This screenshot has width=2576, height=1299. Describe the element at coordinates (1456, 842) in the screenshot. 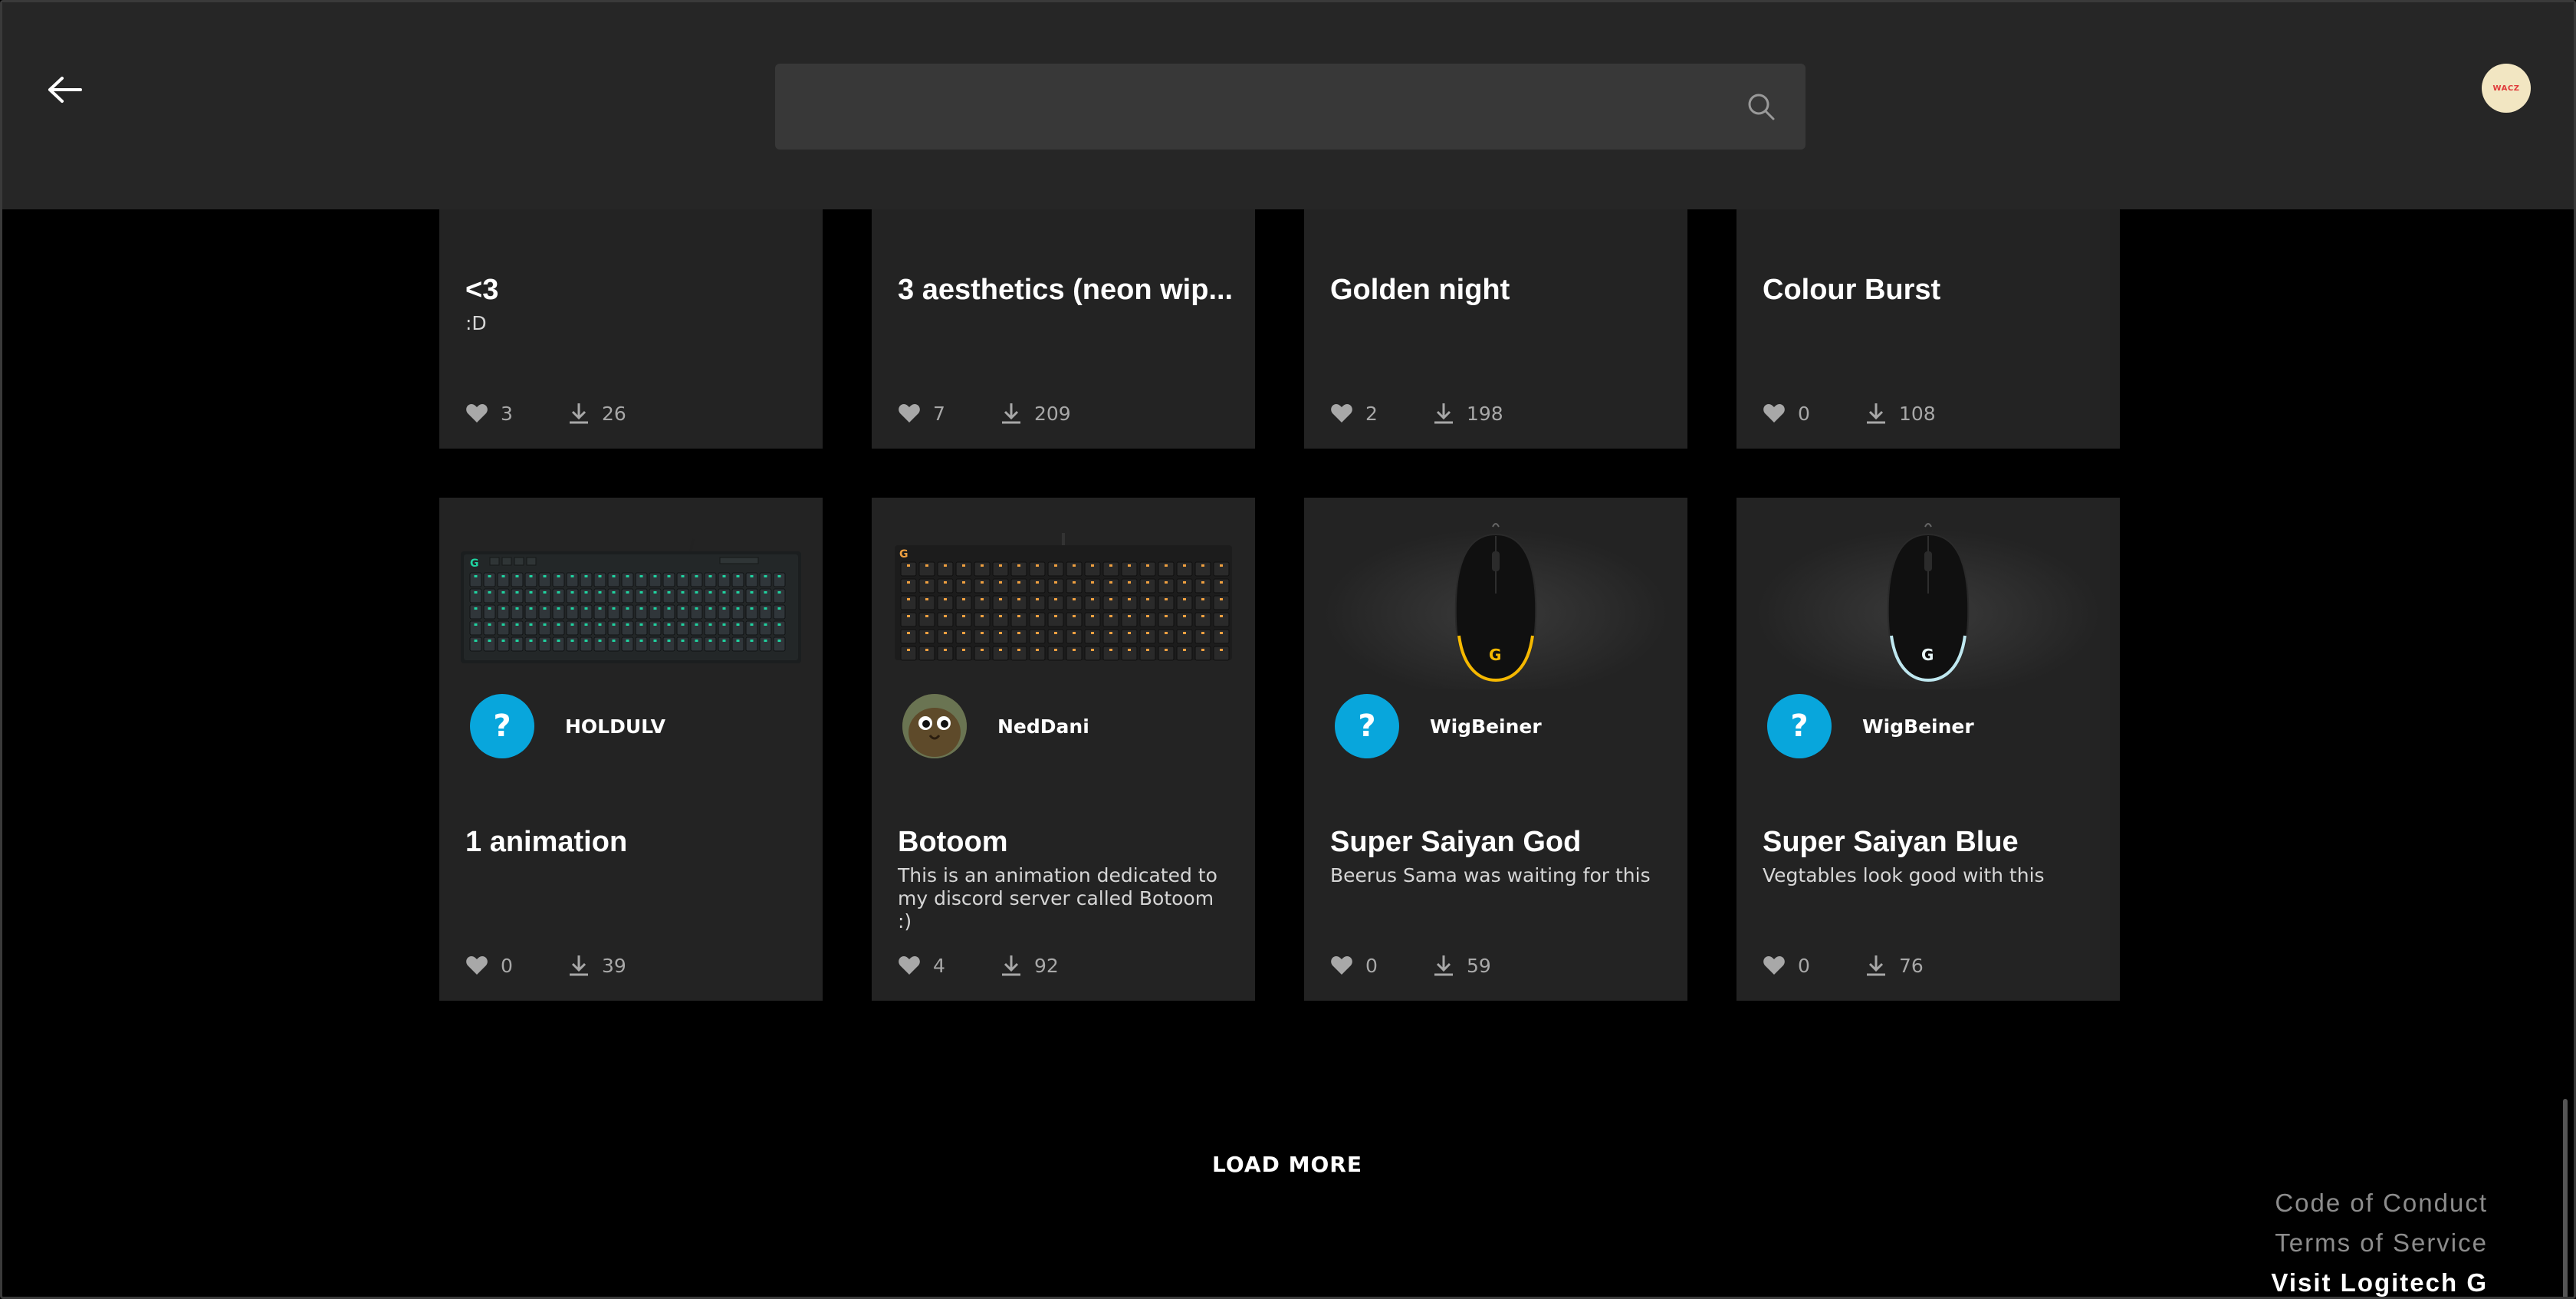

I see `card-title: Super Saiyan God` at that location.